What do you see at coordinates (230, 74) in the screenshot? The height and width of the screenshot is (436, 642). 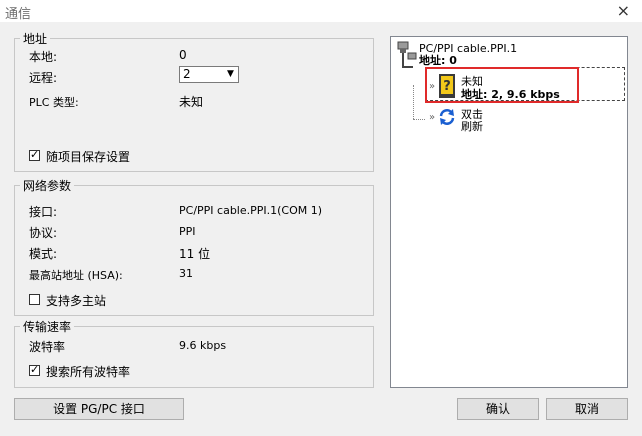 I see `chevron-down-icon: ▼` at bounding box center [230, 74].